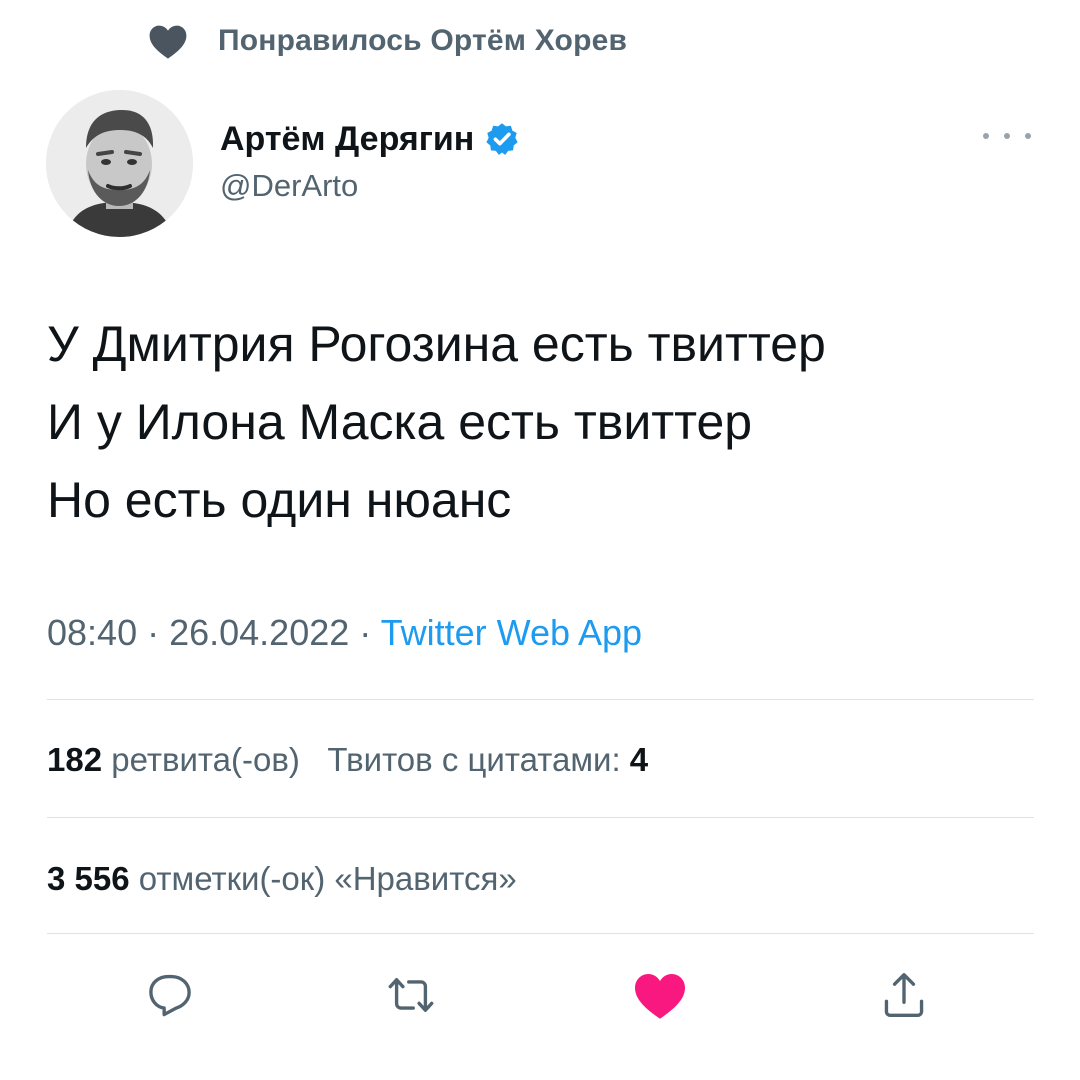  I want to click on reply-button, so click(170, 995).